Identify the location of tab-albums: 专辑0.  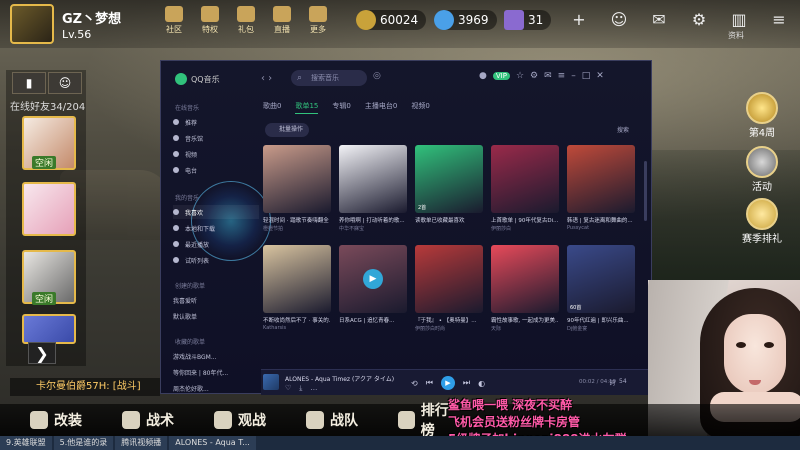
(341, 107).